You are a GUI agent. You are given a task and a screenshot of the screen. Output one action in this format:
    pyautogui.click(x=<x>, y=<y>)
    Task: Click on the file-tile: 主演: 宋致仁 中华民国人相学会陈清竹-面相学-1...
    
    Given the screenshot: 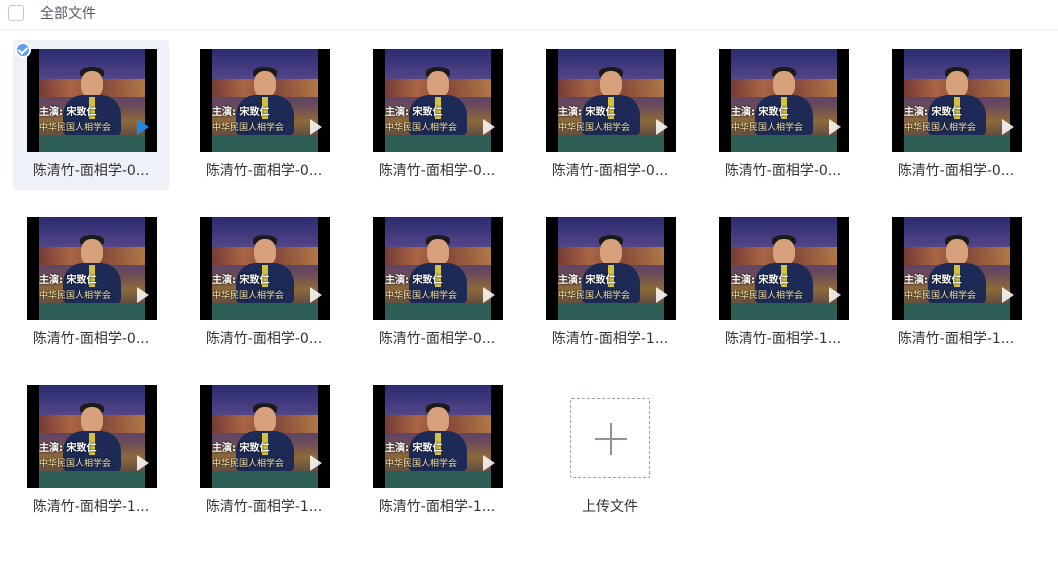 What is the action you would take?
    pyautogui.click(x=956, y=283)
    